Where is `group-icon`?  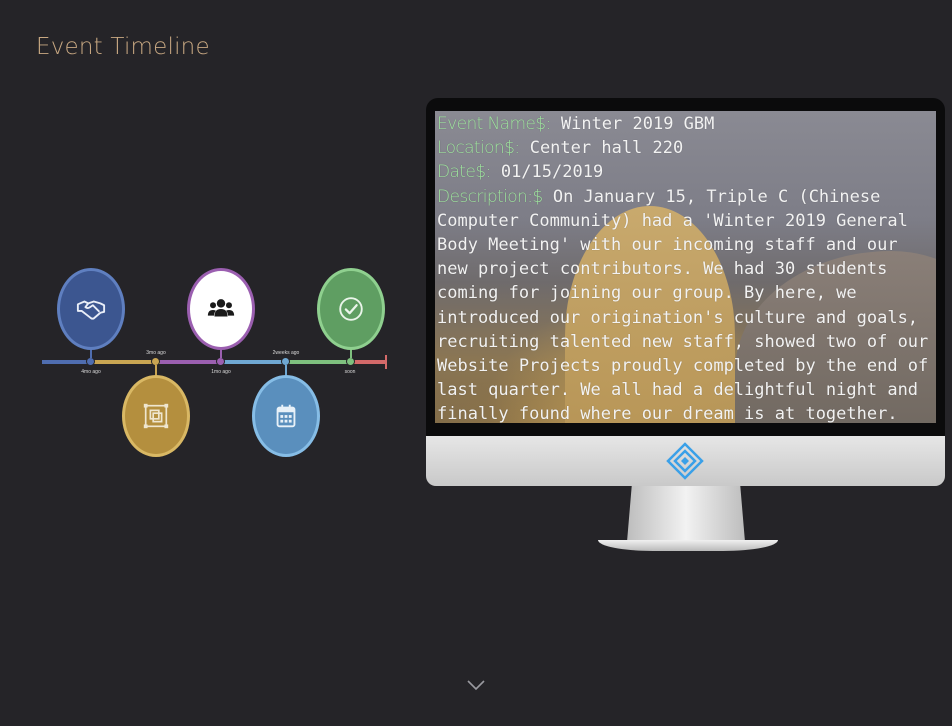
group-icon is located at coordinates (221, 308).